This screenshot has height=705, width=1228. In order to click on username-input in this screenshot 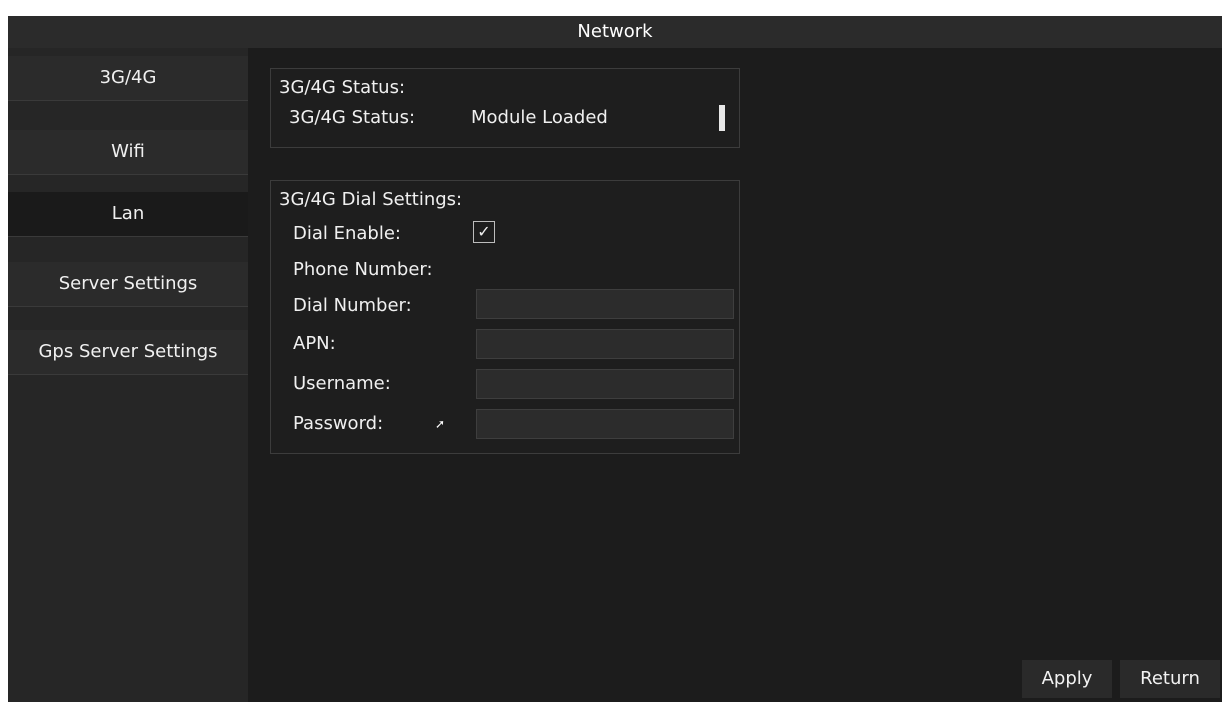, I will do `click(605, 384)`.